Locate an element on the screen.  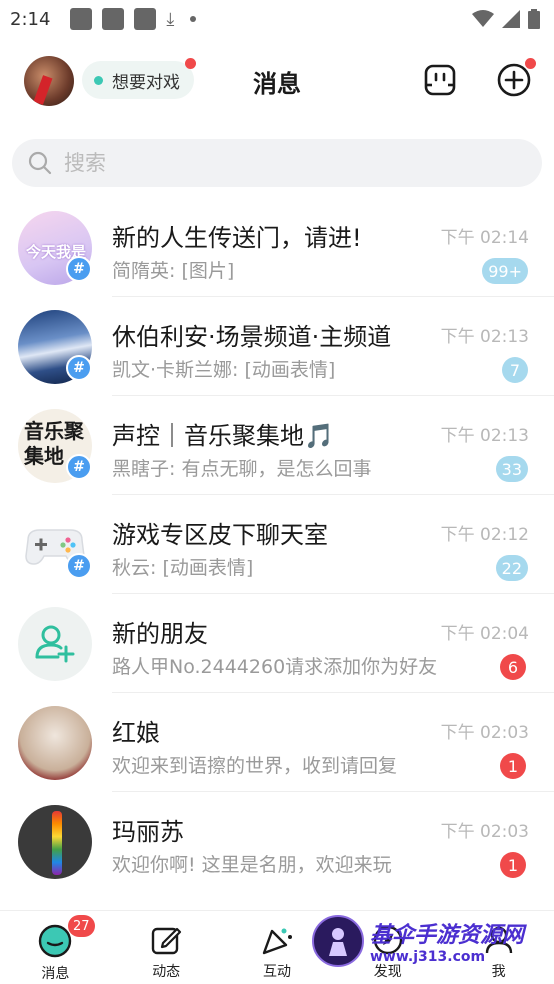
site-watermark: 基伞手游资源网 www.j313.com is located at coordinates (432, 941).